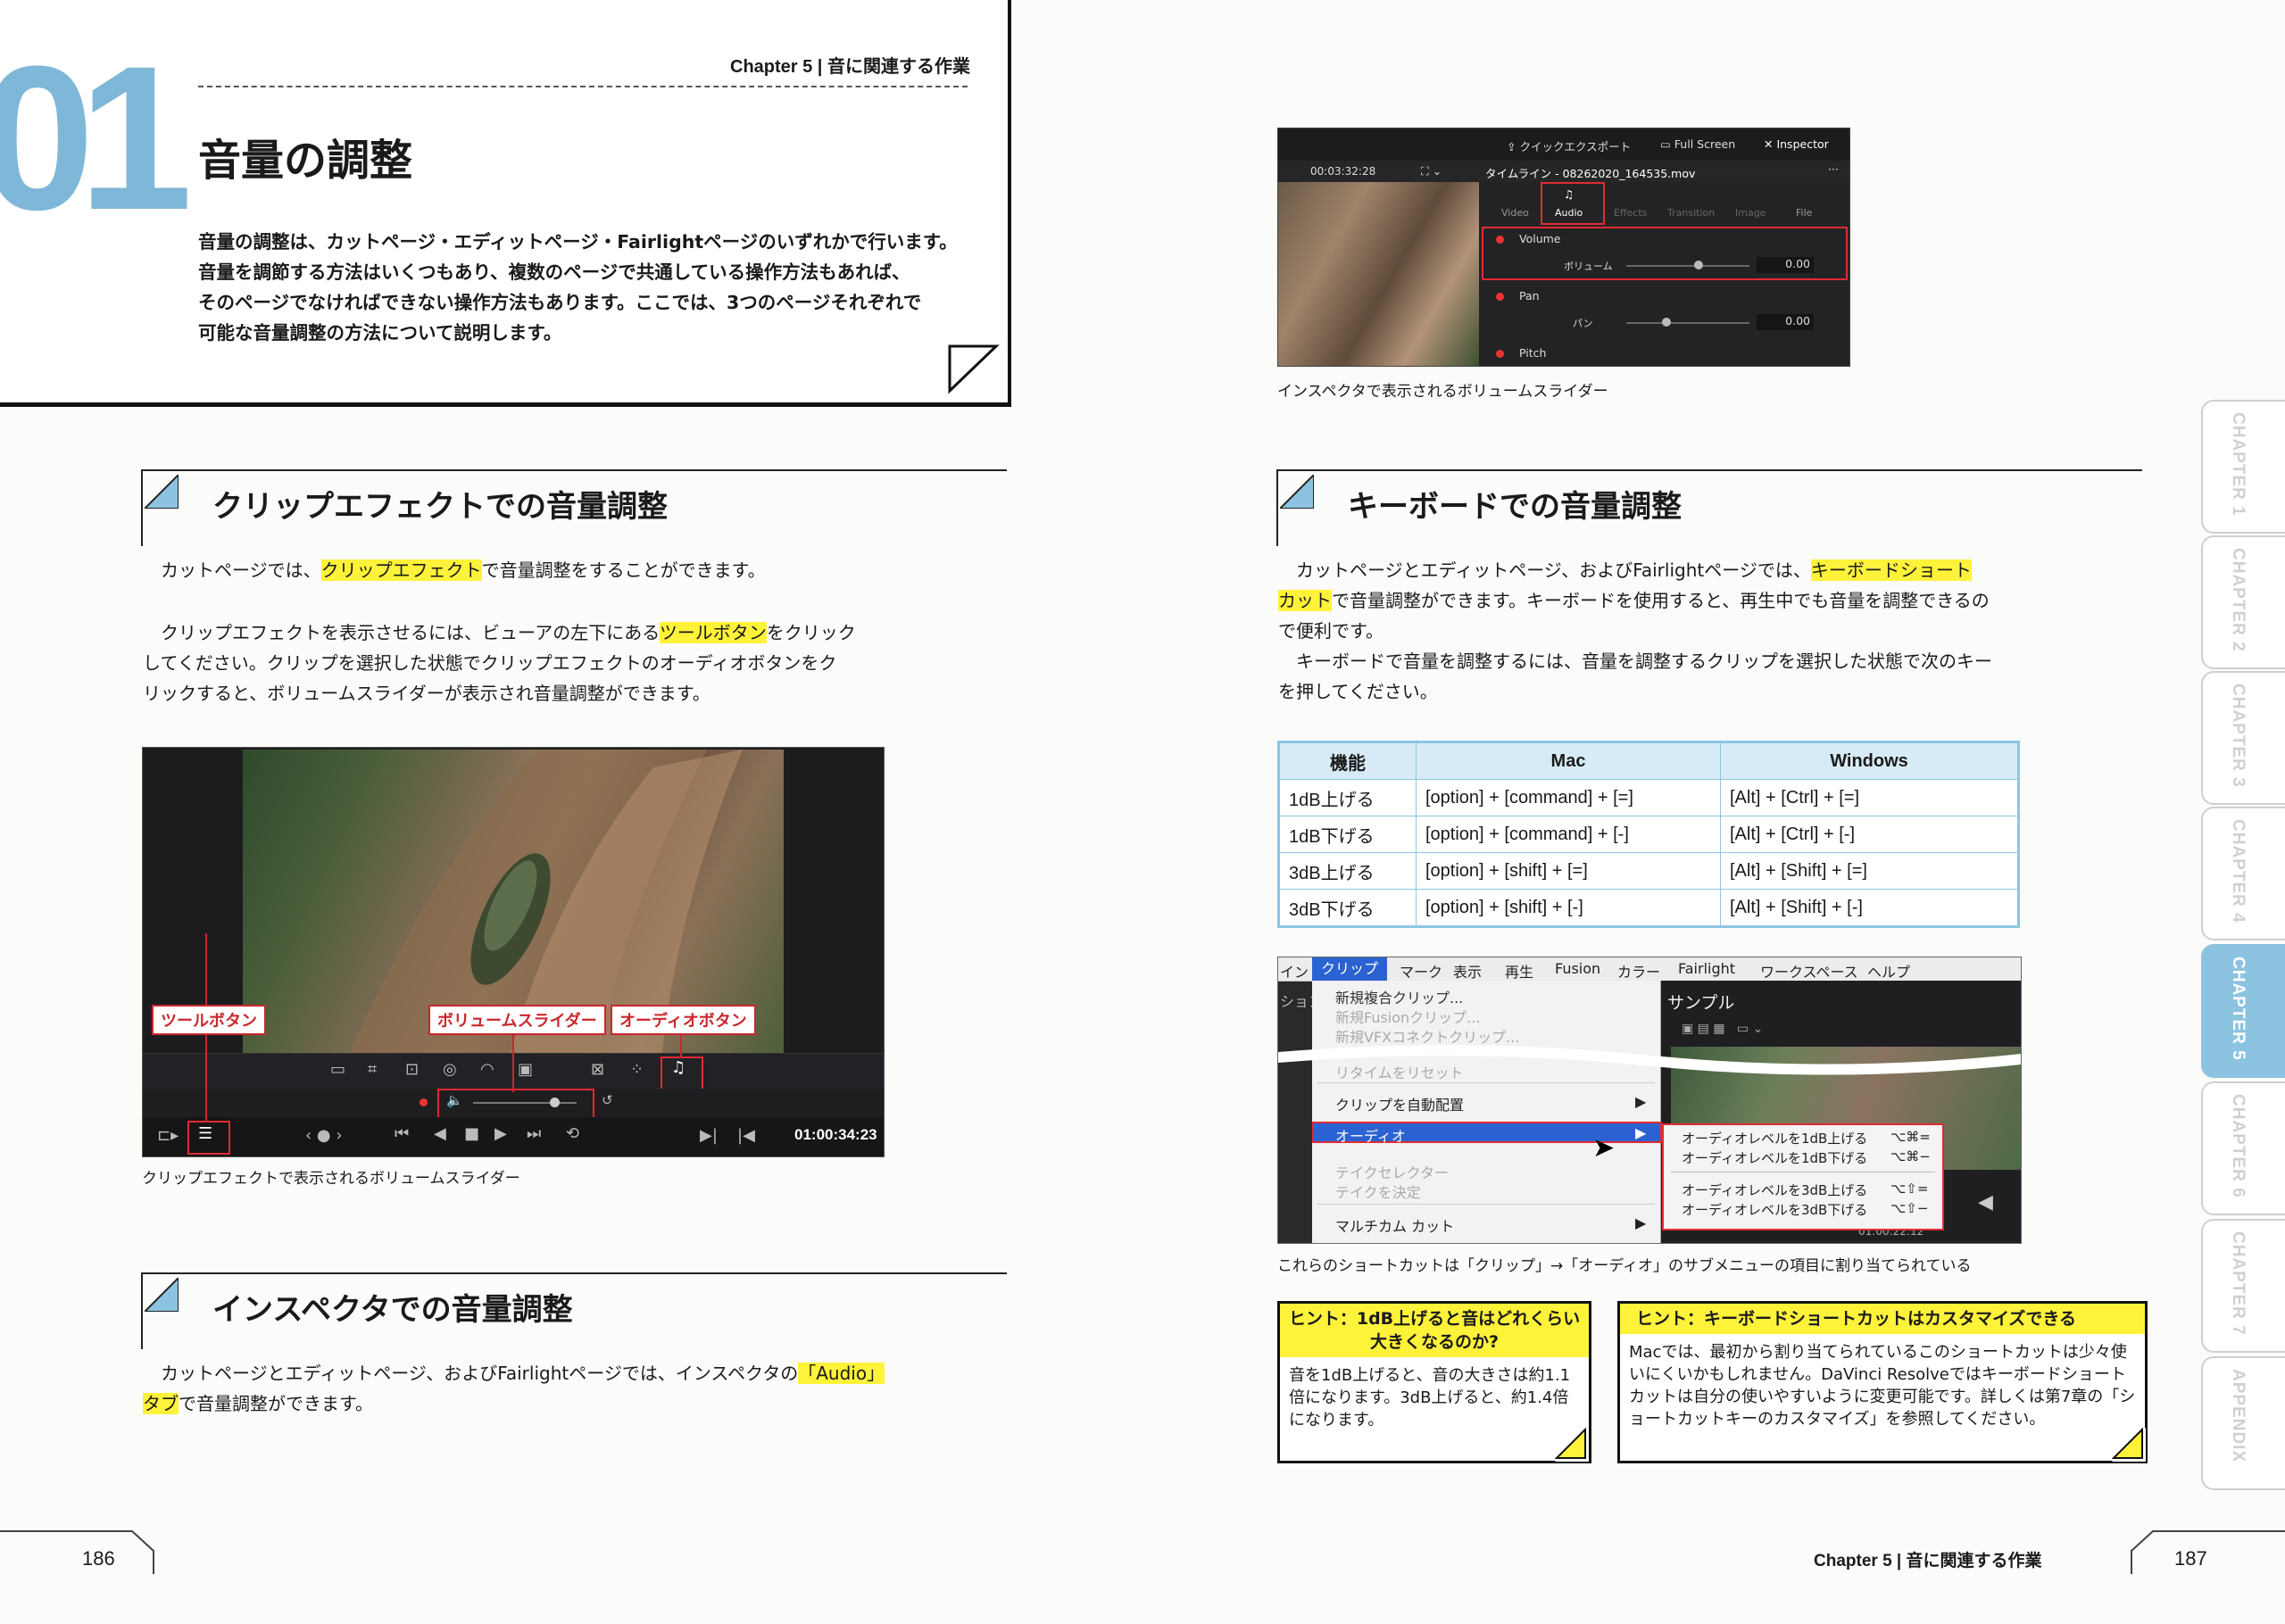  I want to click on submenu-item-3db-up: オーディオレベルを3dB上げる, so click(1774, 1190).